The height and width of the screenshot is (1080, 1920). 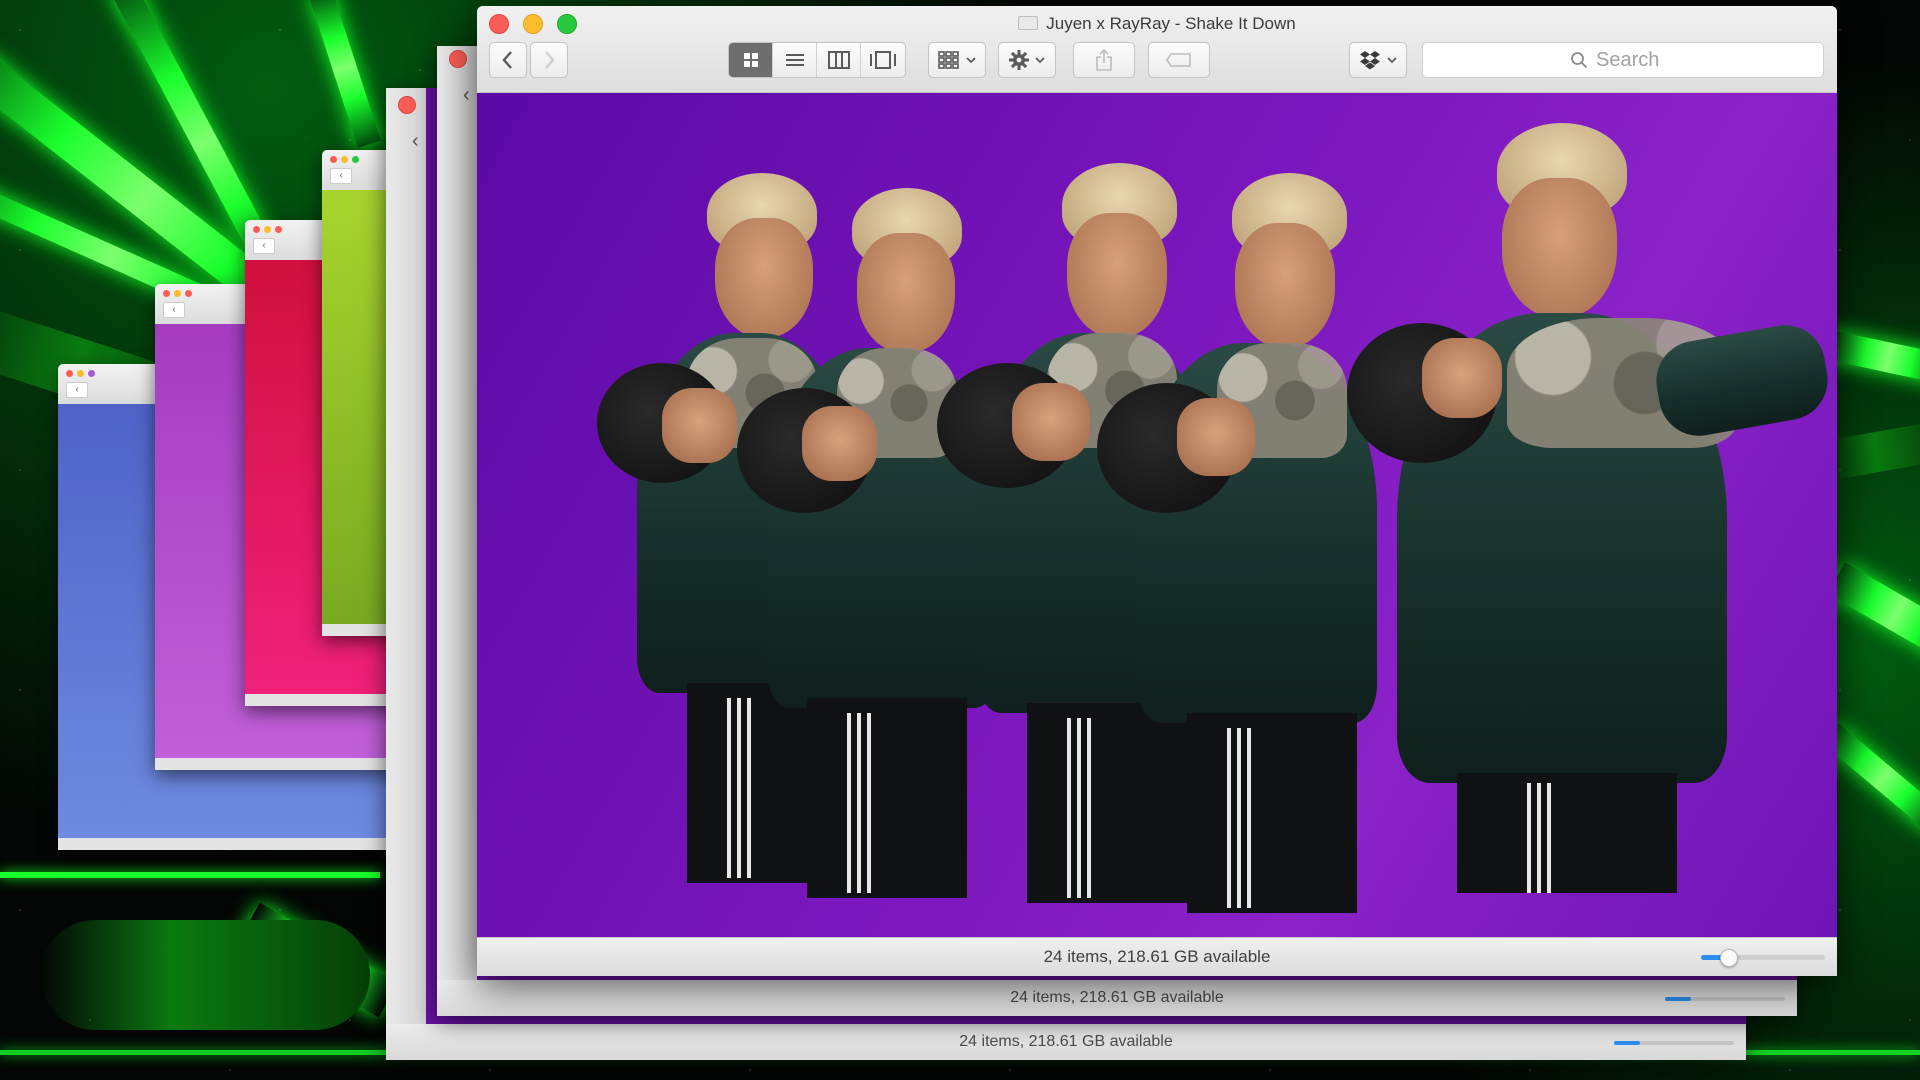 I want to click on window-titlebar: Juyen x RayRay - Shake It Down, so click(x=1157, y=49).